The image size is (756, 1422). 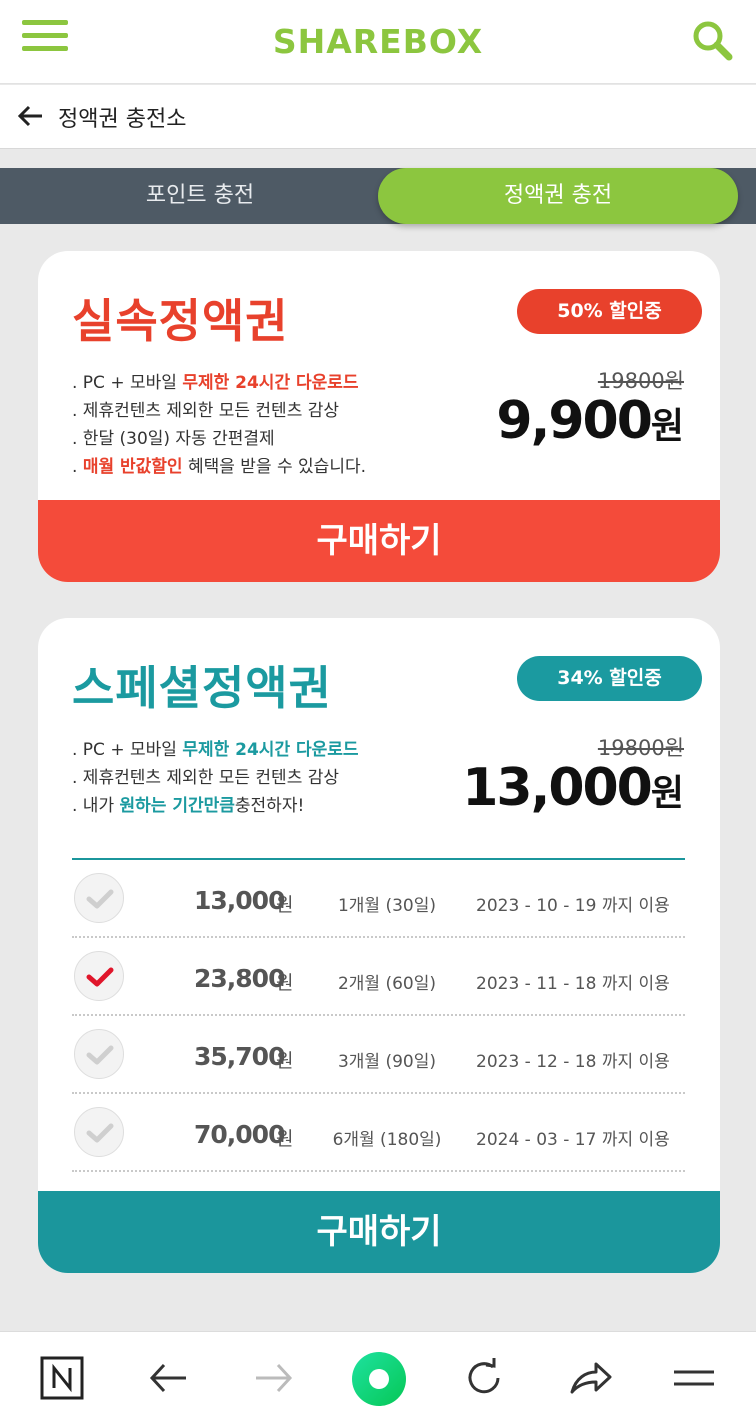 I want to click on desc-line: . 매월 반값할인 혜택을 받을 수 있습니다., so click(x=219, y=467).